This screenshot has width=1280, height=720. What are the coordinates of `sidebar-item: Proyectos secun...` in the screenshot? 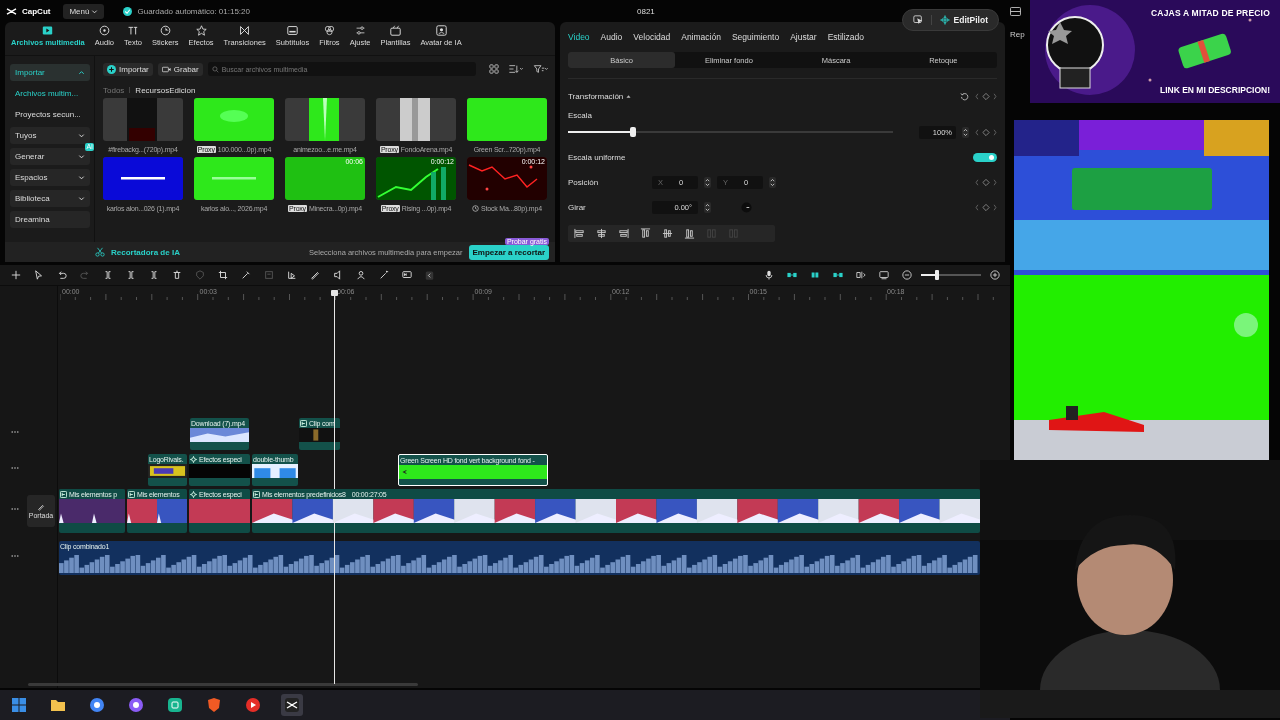 It's located at (50, 114).